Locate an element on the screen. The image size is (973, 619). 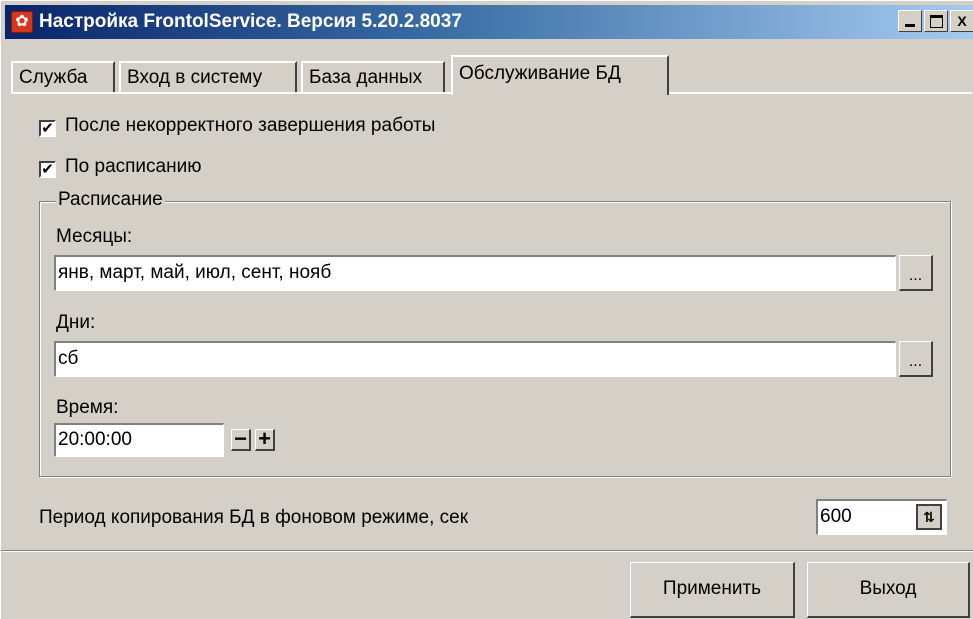
maximize-icon is located at coordinates (936, 21).